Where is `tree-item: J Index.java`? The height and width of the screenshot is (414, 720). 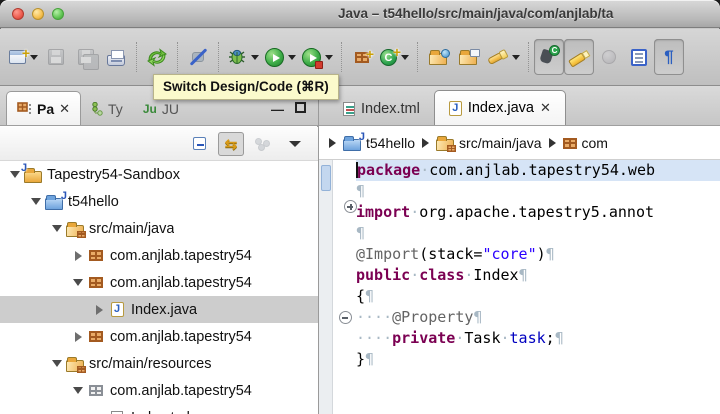 tree-item: J Index.java is located at coordinates (159, 309).